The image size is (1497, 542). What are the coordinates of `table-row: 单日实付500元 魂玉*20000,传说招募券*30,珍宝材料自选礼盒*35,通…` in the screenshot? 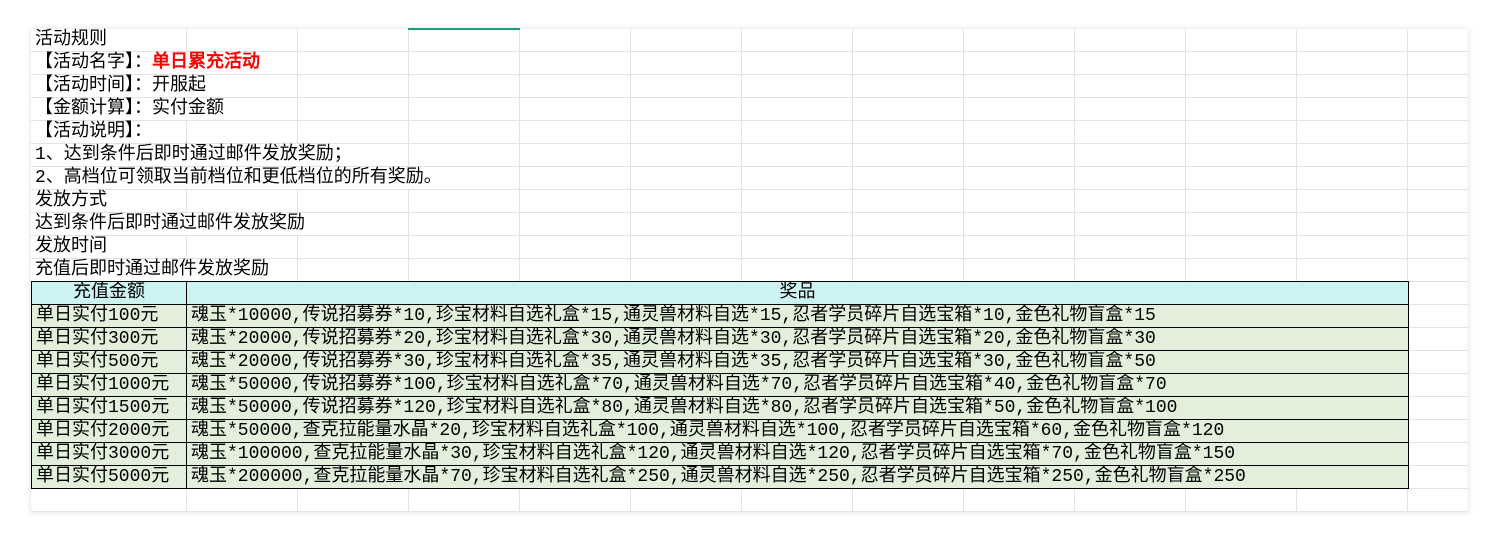 It's located at (720, 362).